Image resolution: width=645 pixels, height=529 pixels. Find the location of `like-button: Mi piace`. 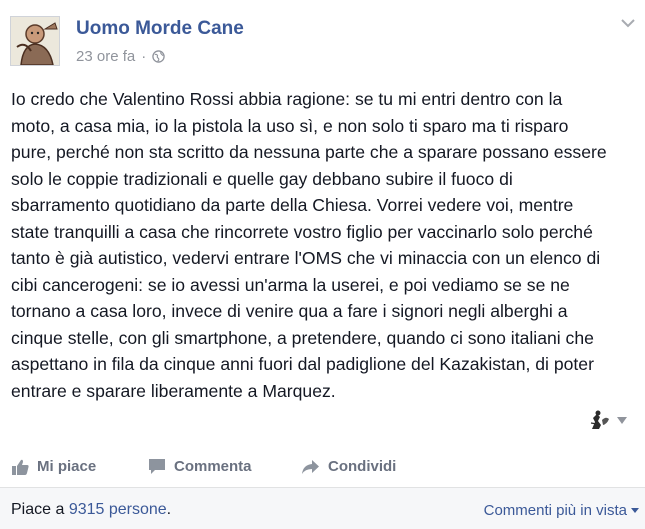

like-button: Mi piace is located at coordinates (54, 466).